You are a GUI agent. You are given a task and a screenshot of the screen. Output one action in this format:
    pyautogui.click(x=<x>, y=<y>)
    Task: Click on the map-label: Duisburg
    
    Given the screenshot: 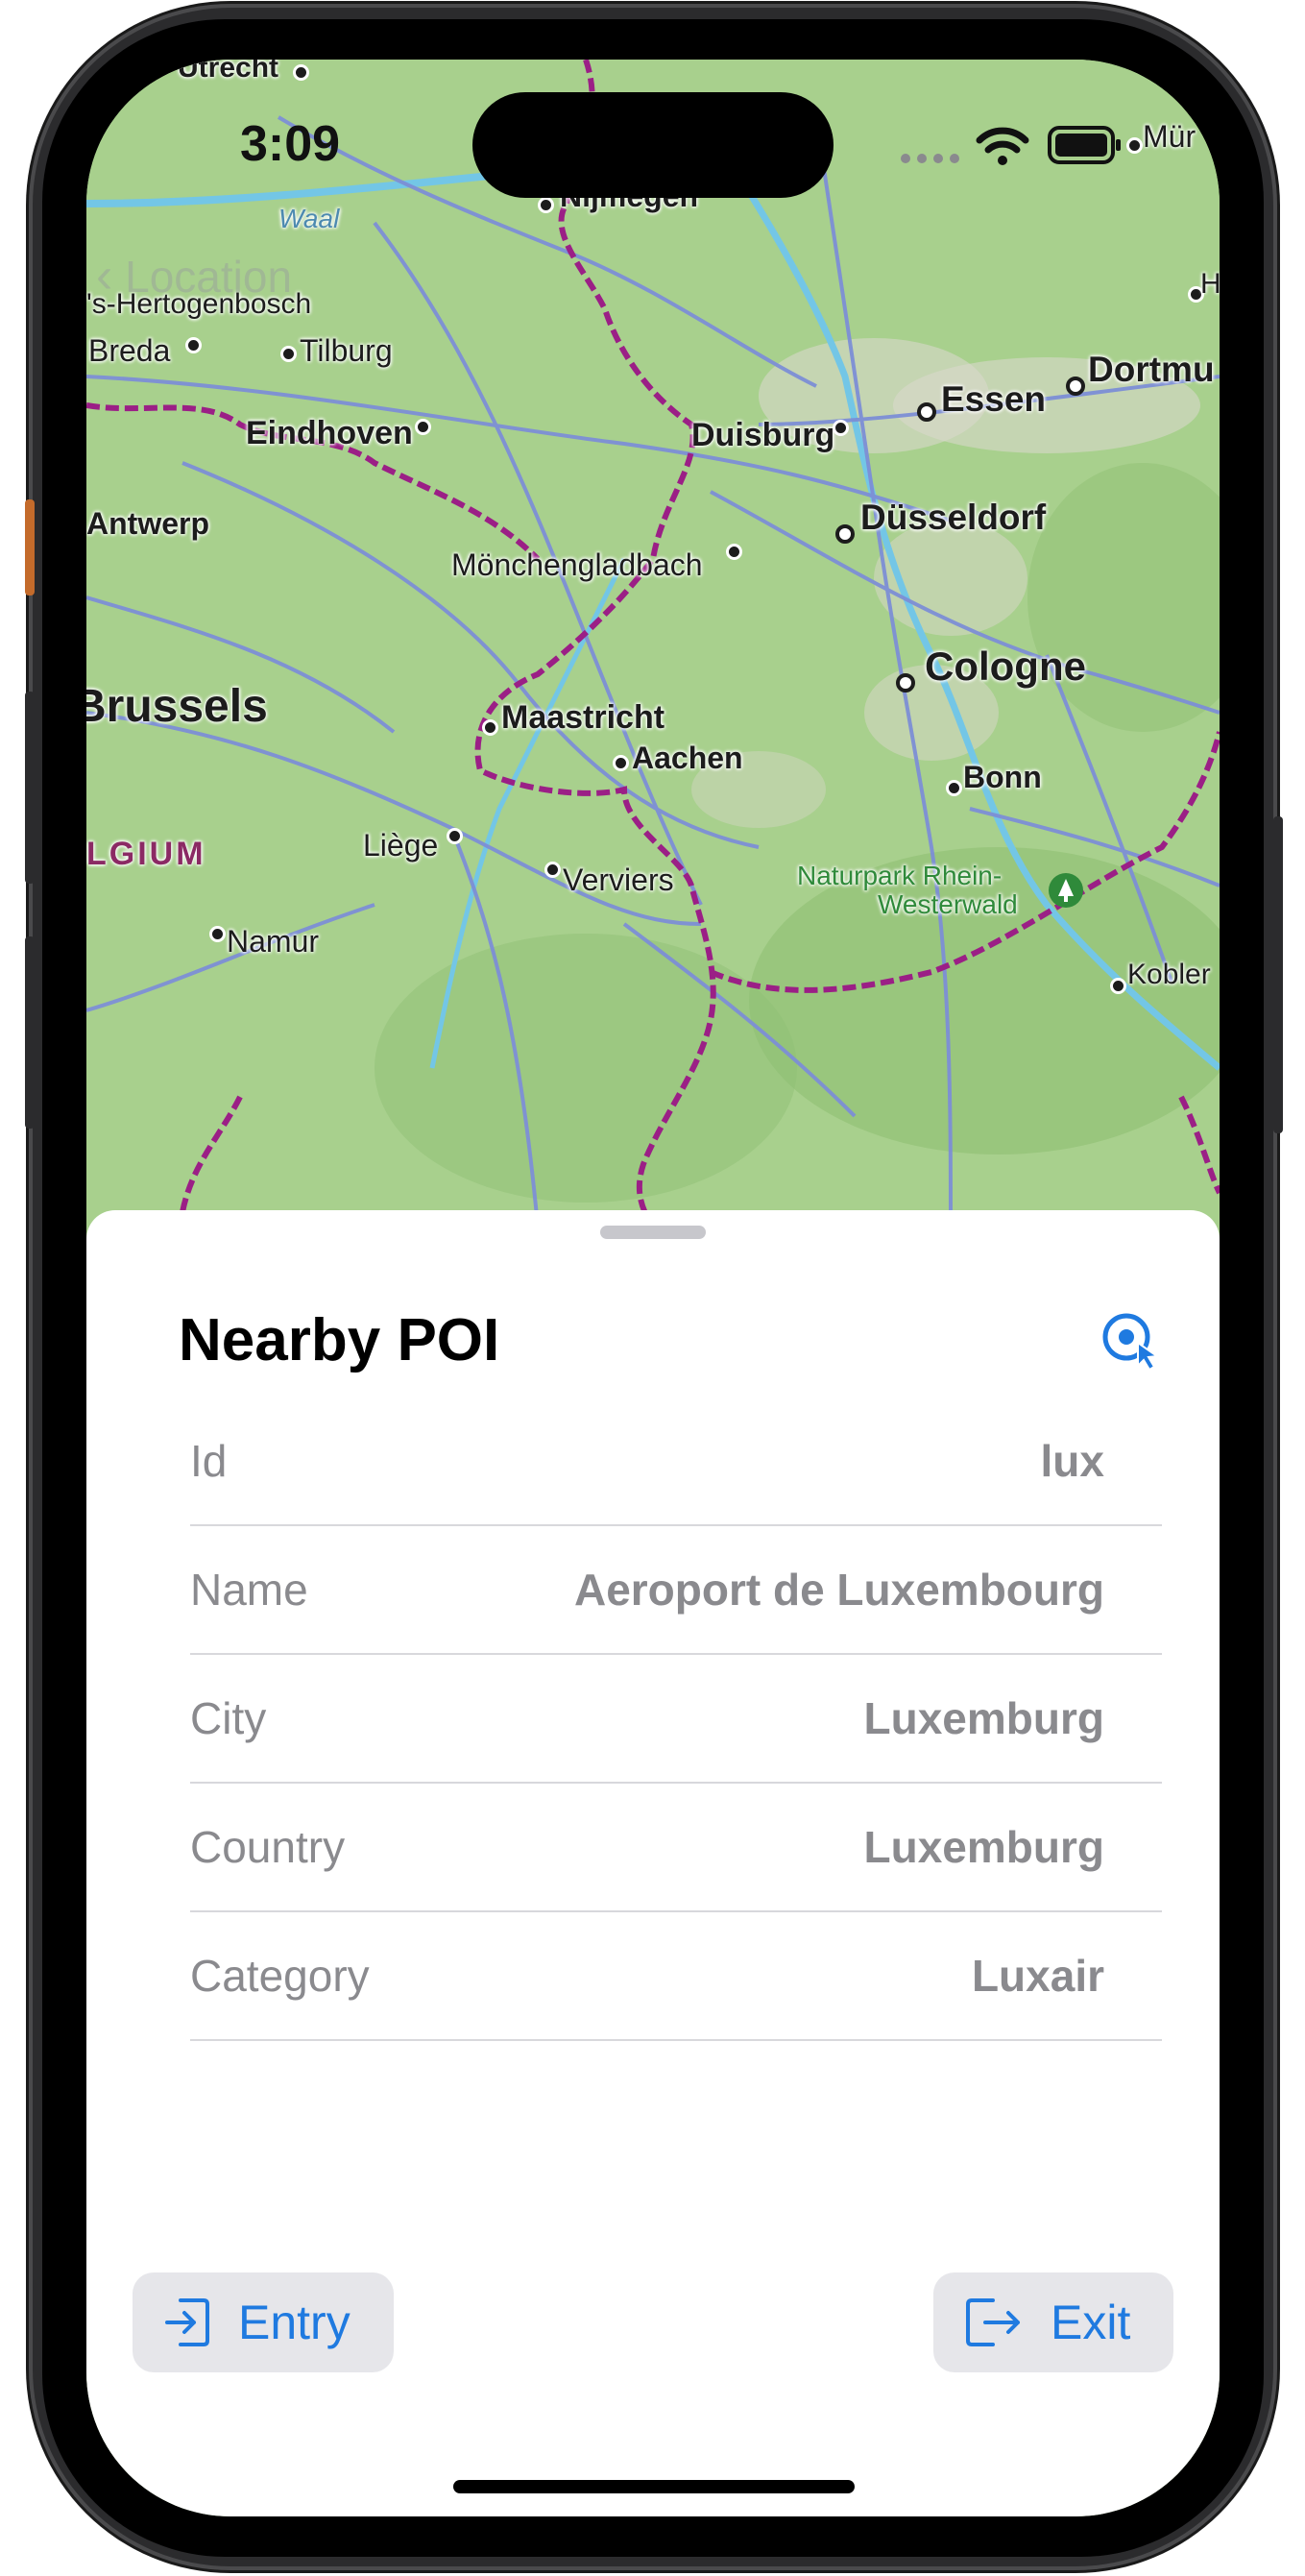 What is the action you would take?
    pyautogui.click(x=763, y=435)
    